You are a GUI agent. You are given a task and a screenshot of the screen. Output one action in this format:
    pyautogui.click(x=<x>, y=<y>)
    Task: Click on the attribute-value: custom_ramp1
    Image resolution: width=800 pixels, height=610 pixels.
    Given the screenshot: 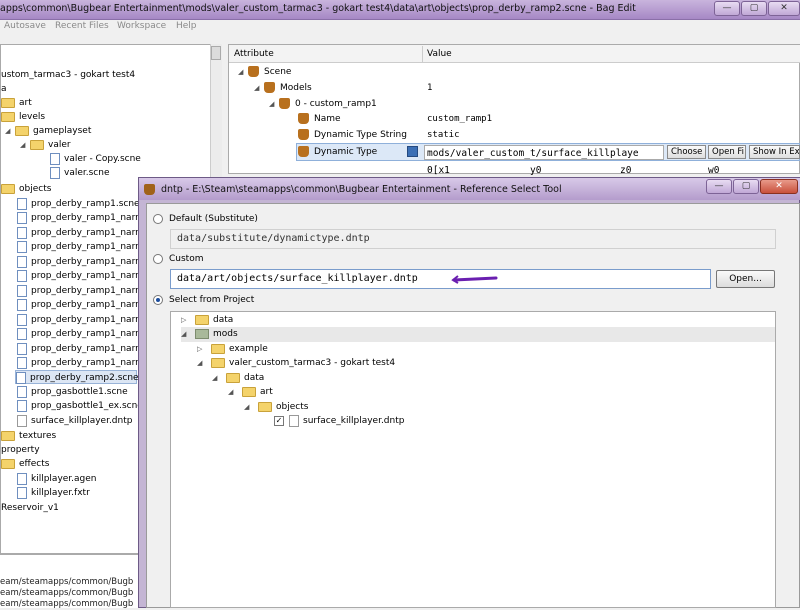 What is the action you would take?
    pyautogui.click(x=459, y=119)
    